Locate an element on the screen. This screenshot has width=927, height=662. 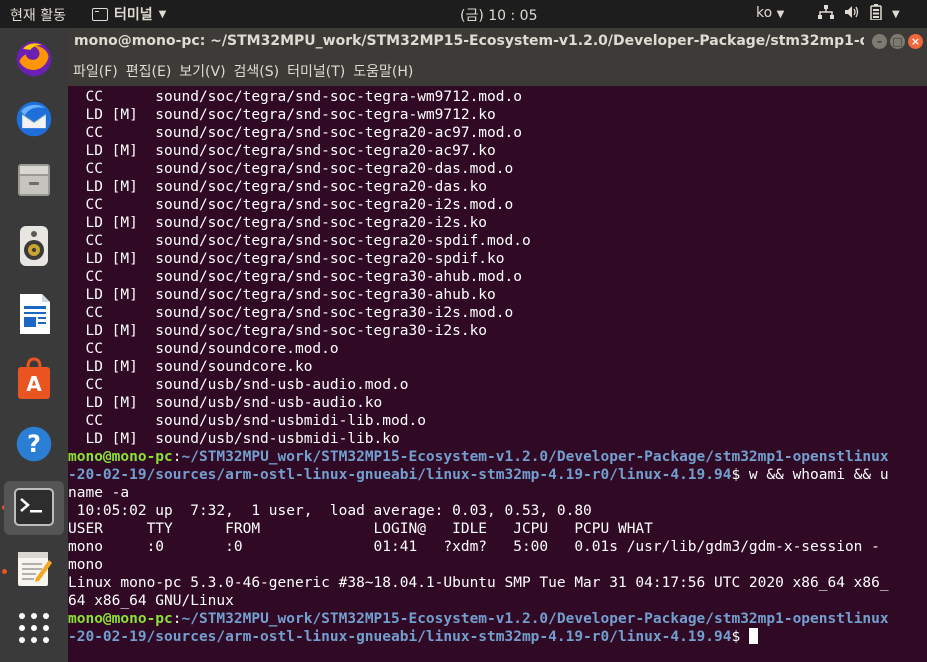
prompt-symbol: $ is located at coordinates (740, 637).